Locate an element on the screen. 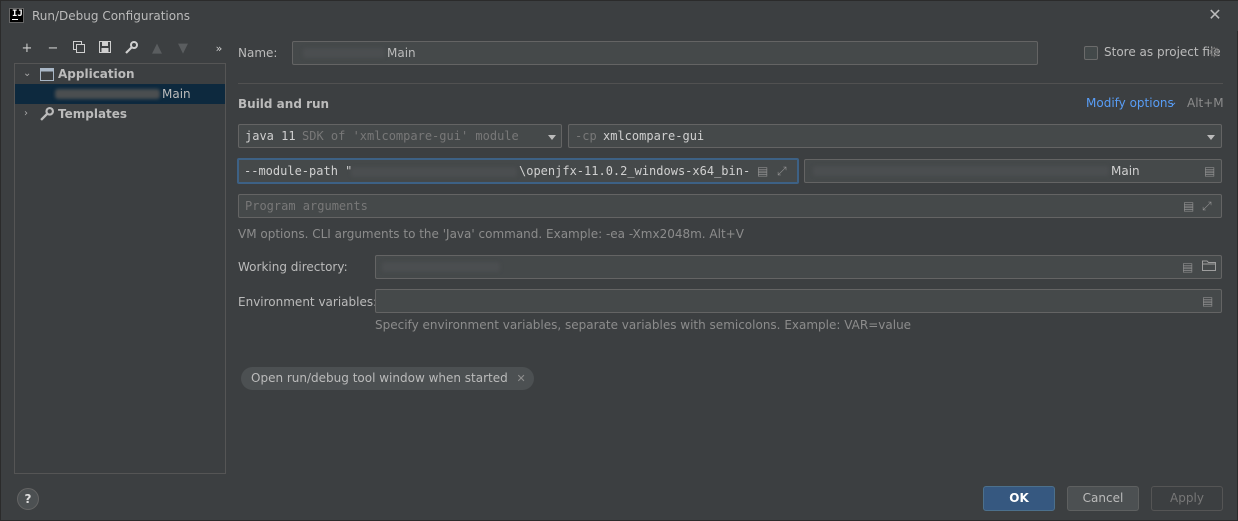 The image size is (1238, 521). name-field: Main is located at coordinates (665, 53).